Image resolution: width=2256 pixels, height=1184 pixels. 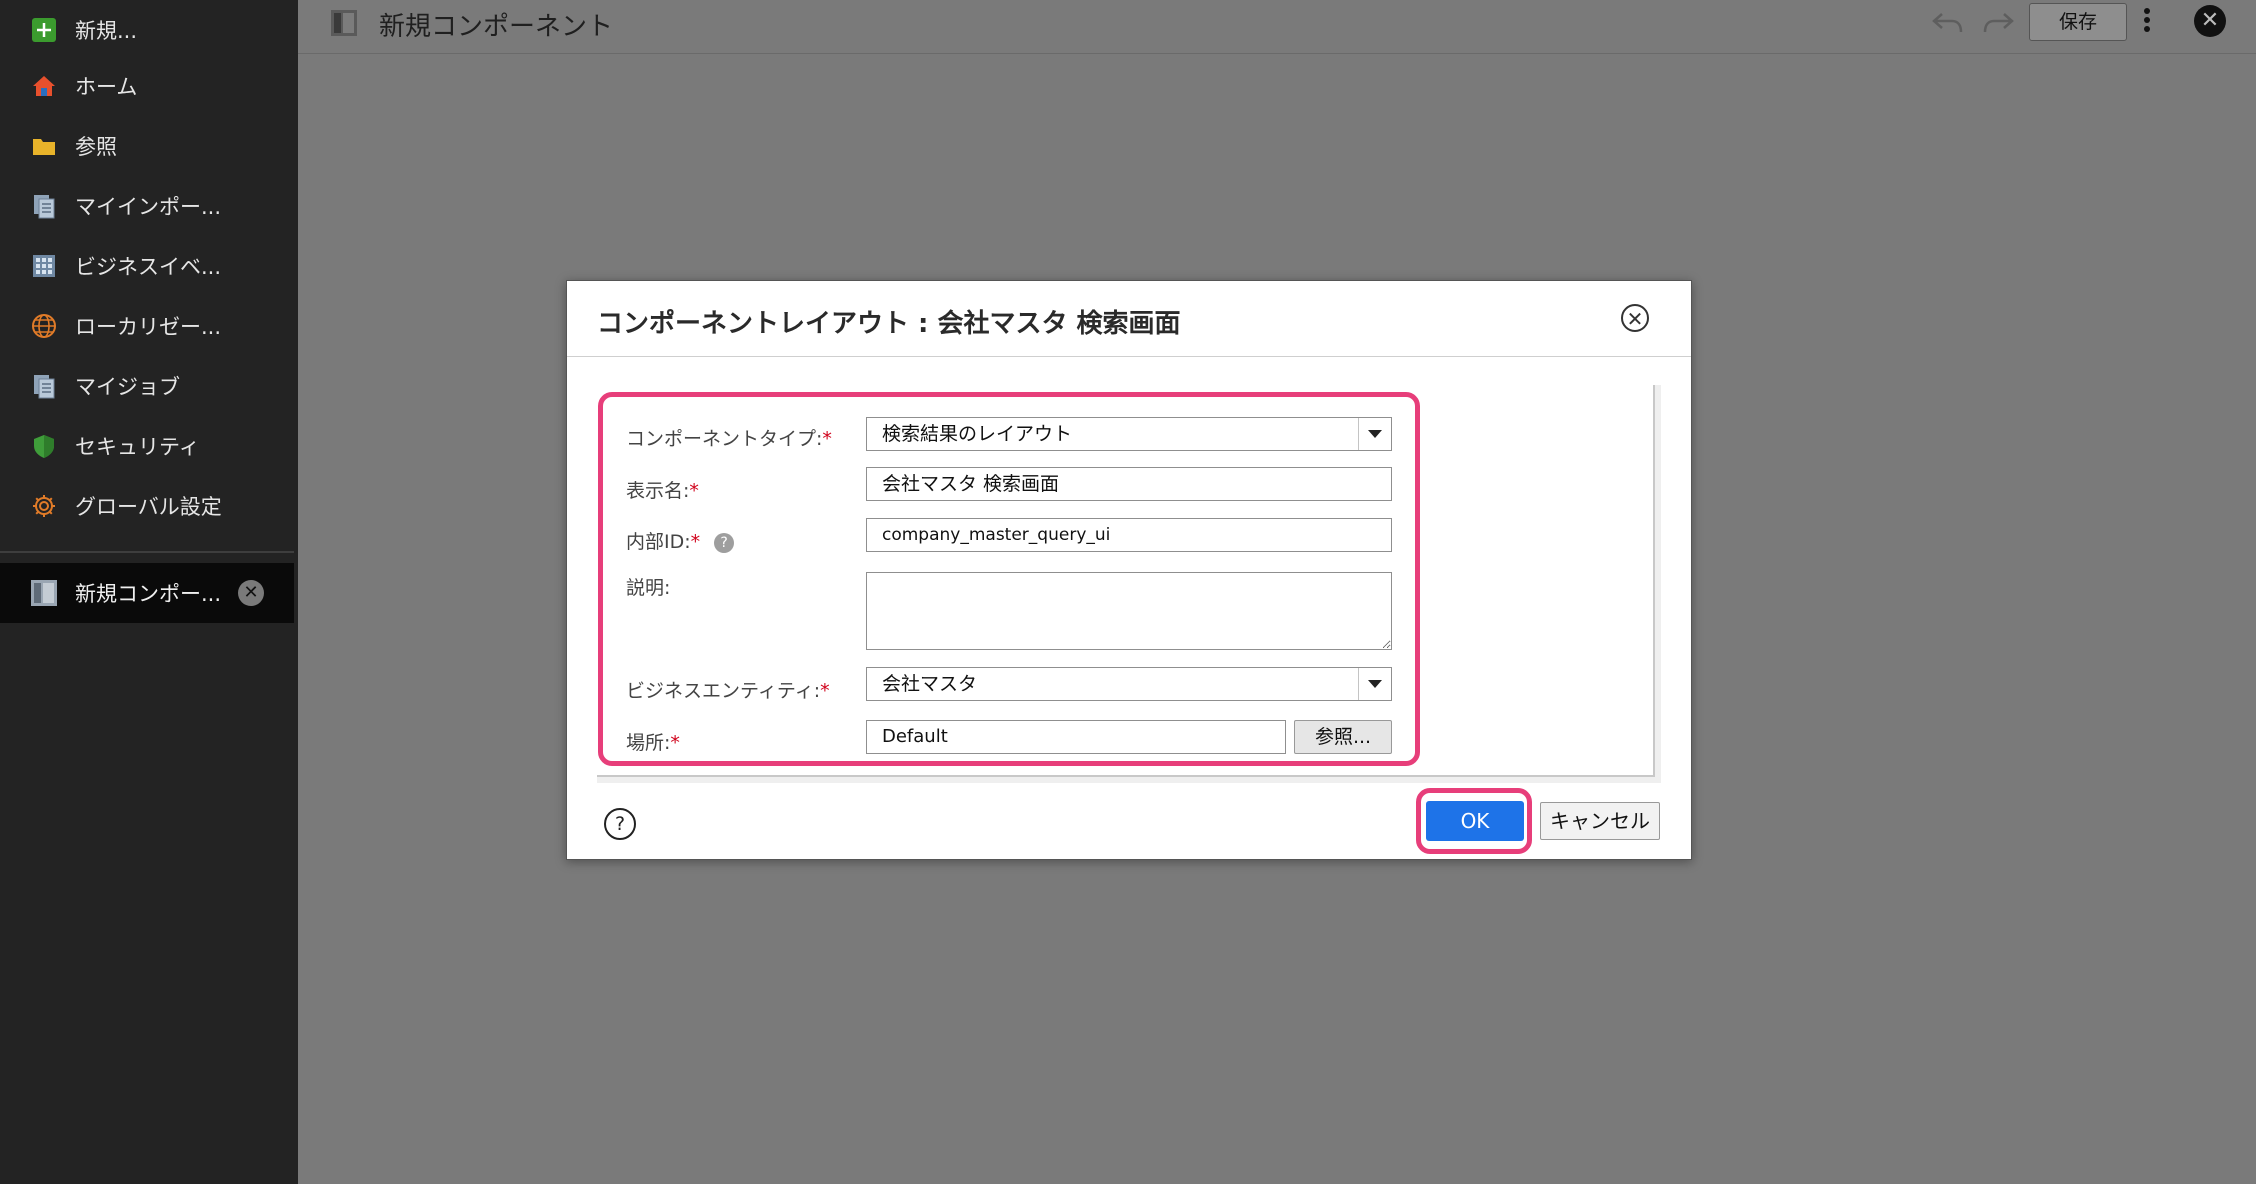 I want to click on sidebar-item-label: 参照, so click(x=96, y=147).